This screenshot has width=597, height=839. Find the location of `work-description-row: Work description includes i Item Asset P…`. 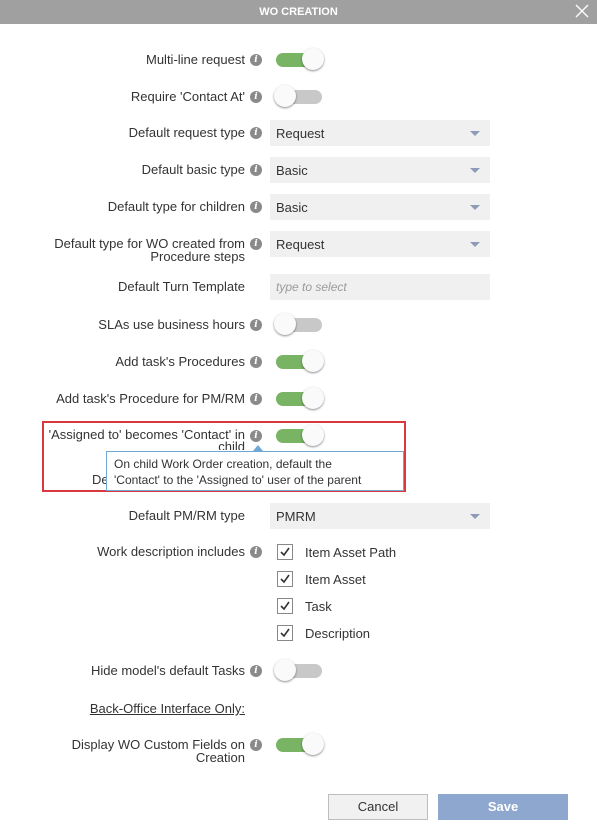

work-description-row: Work description includes i Item Asset P… is located at coordinates (298, 595).